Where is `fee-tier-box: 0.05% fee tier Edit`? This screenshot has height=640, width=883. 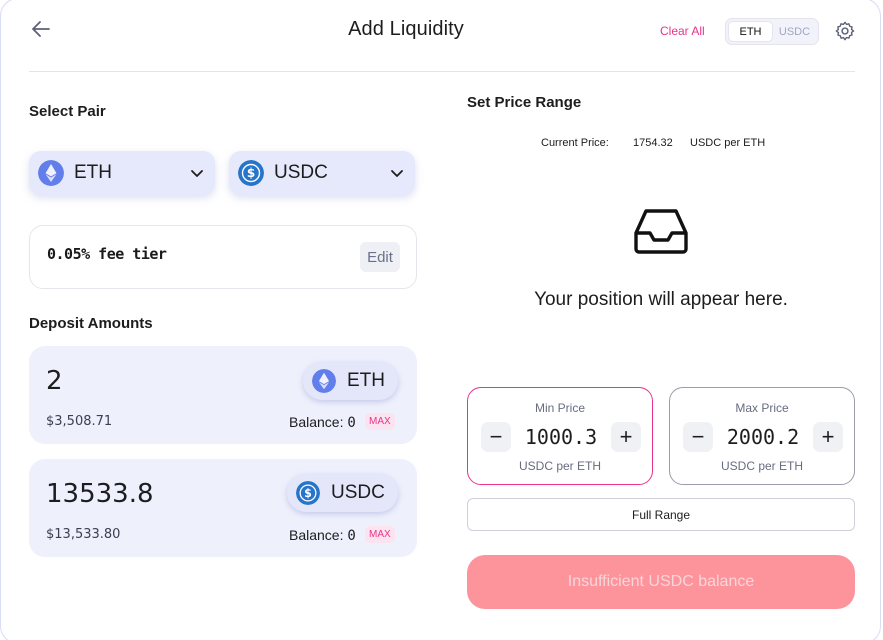
fee-tier-box: 0.05% fee tier Edit is located at coordinates (223, 257).